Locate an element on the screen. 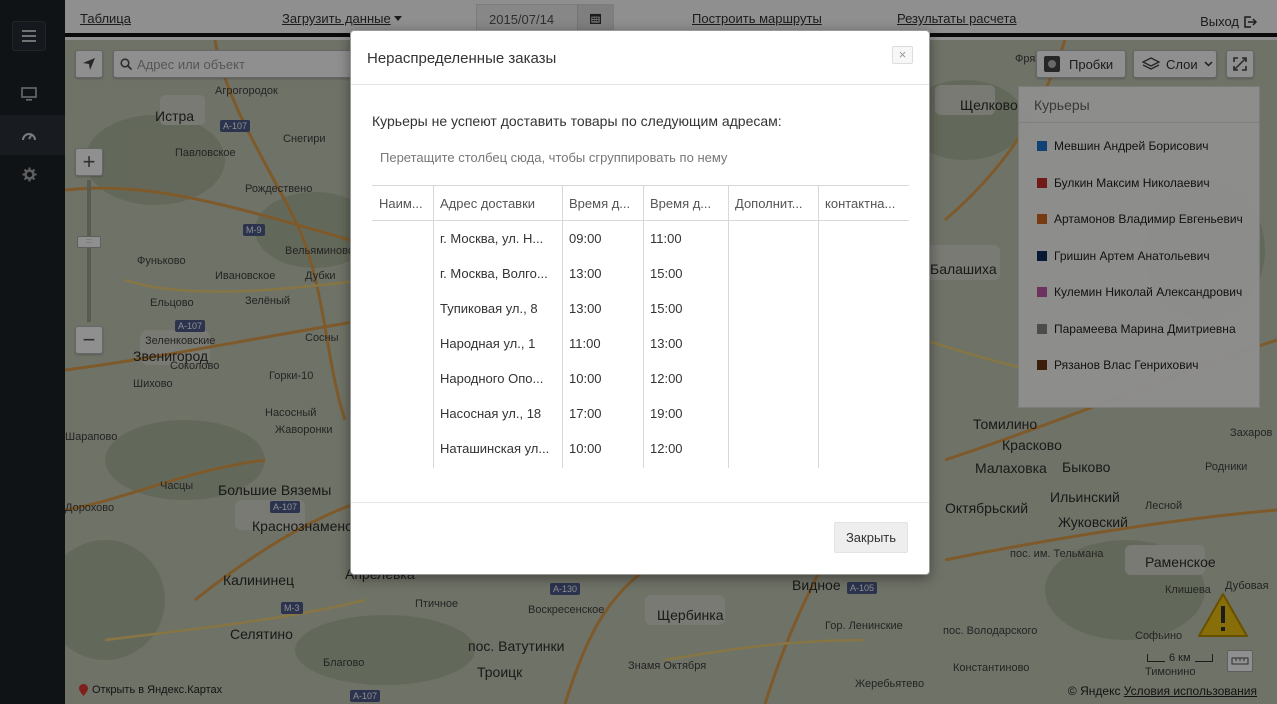  grid-column-header: Адрес доставки is located at coordinates (499, 203).